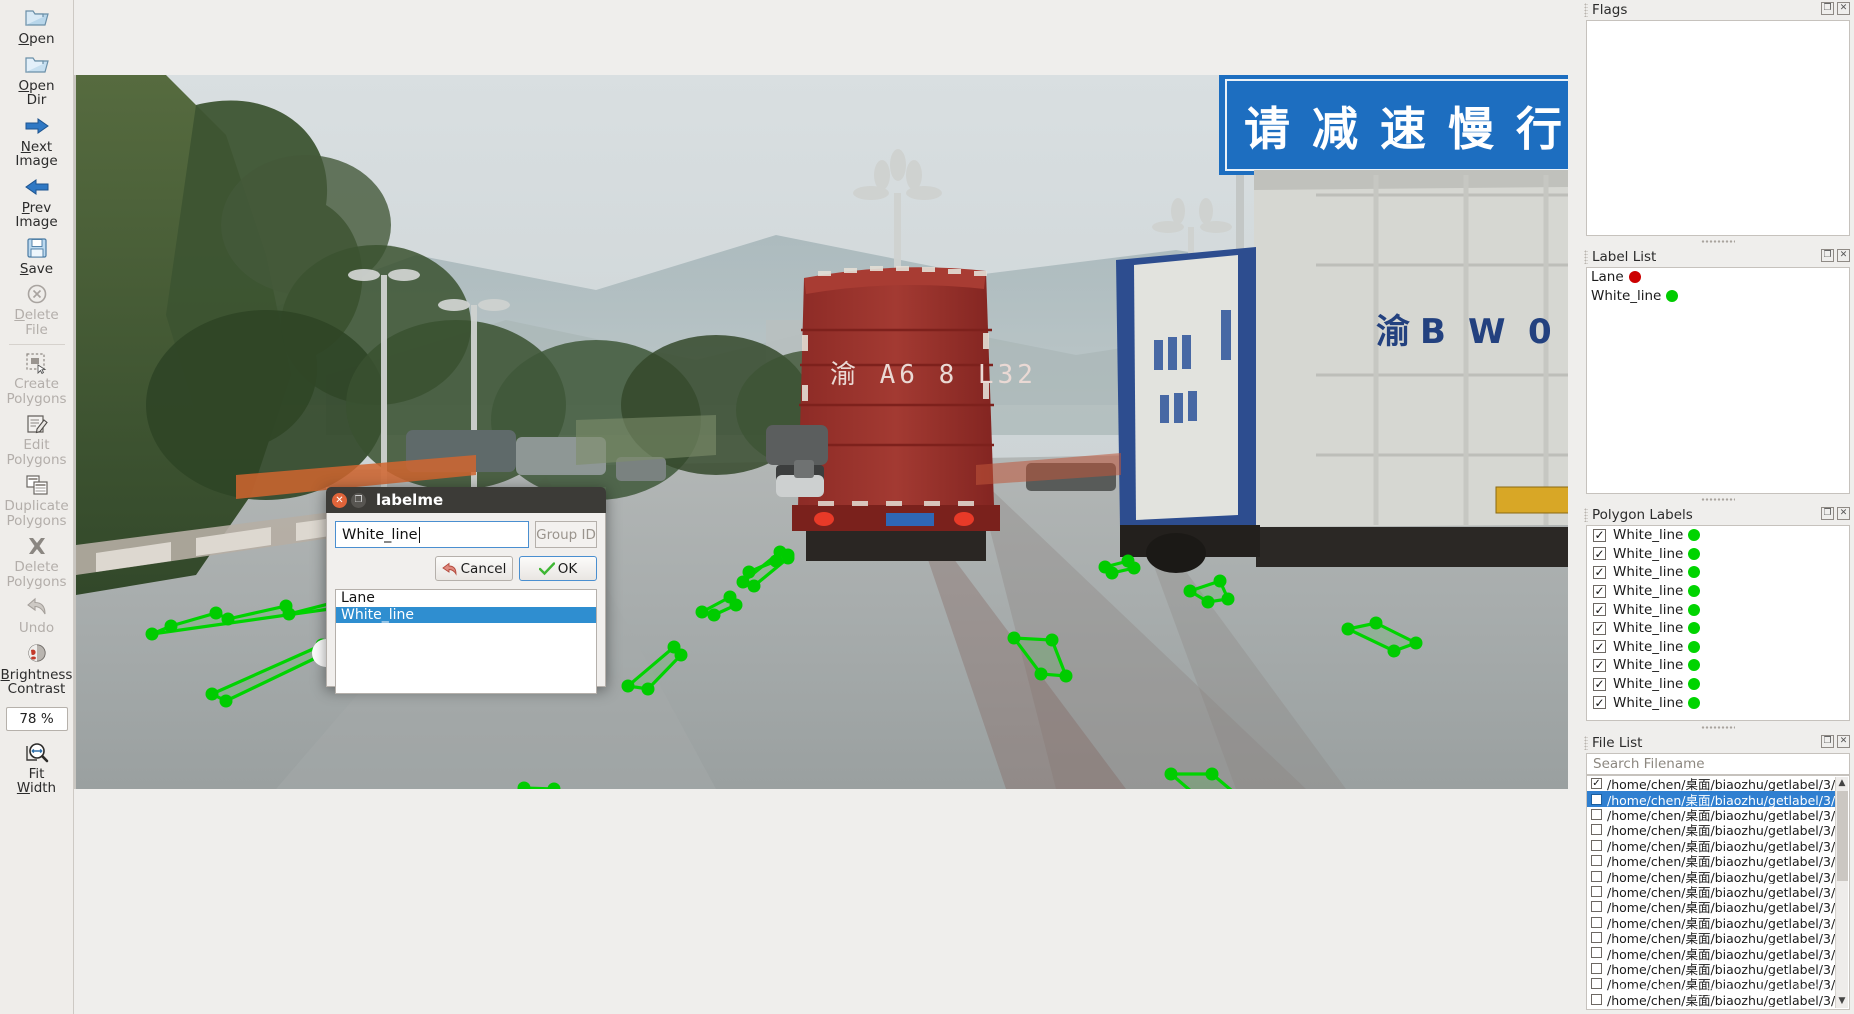 The image size is (1854, 1014). Describe the element at coordinates (37, 308) in the screenshot. I see `tool-delete-file: Delete File` at that location.